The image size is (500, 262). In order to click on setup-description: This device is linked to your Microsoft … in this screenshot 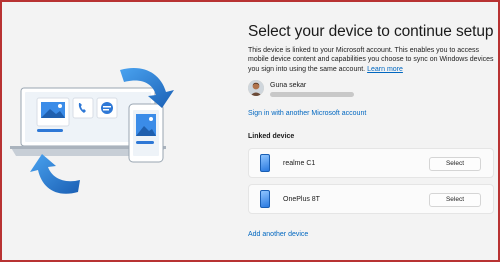, I will do `click(371, 60)`.